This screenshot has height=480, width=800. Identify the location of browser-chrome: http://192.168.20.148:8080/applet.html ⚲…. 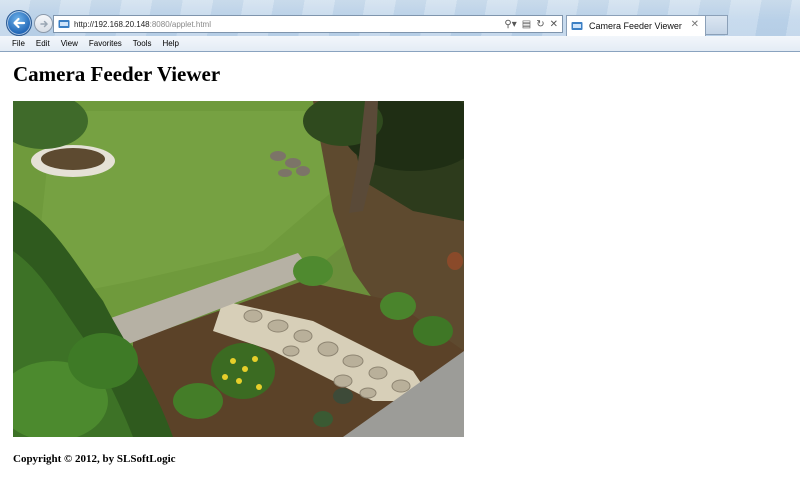
(400, 26).